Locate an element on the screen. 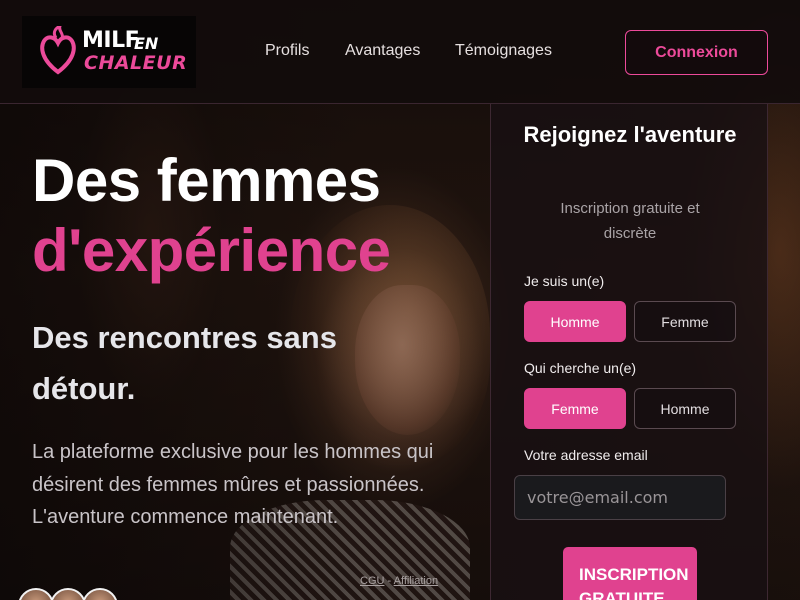 This screenshot has height=600, width=800. seek-option-femme: Femme is located at coordinates (575, 408).